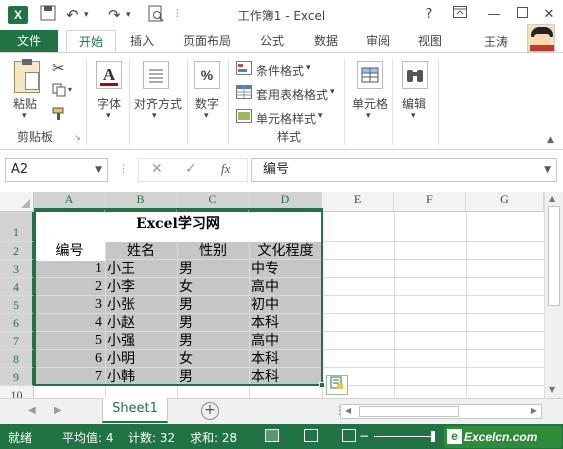 This screenshot has width=563, height=449. Describe the element at coordinates (17, 392) in the screenshot. I see `row-header-10: 10` at that location.